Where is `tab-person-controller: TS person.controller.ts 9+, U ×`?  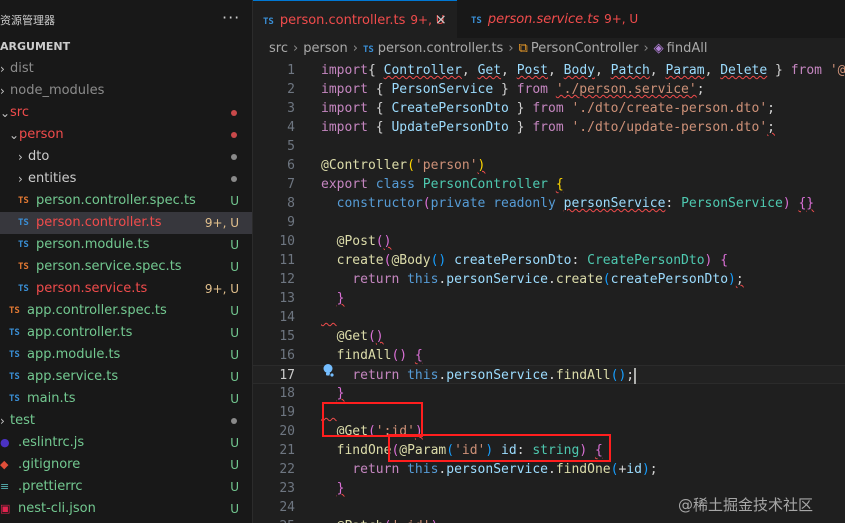
tab-person-controller: TS person.controller.ts 9+, U × is located at coordinates (355, 19).